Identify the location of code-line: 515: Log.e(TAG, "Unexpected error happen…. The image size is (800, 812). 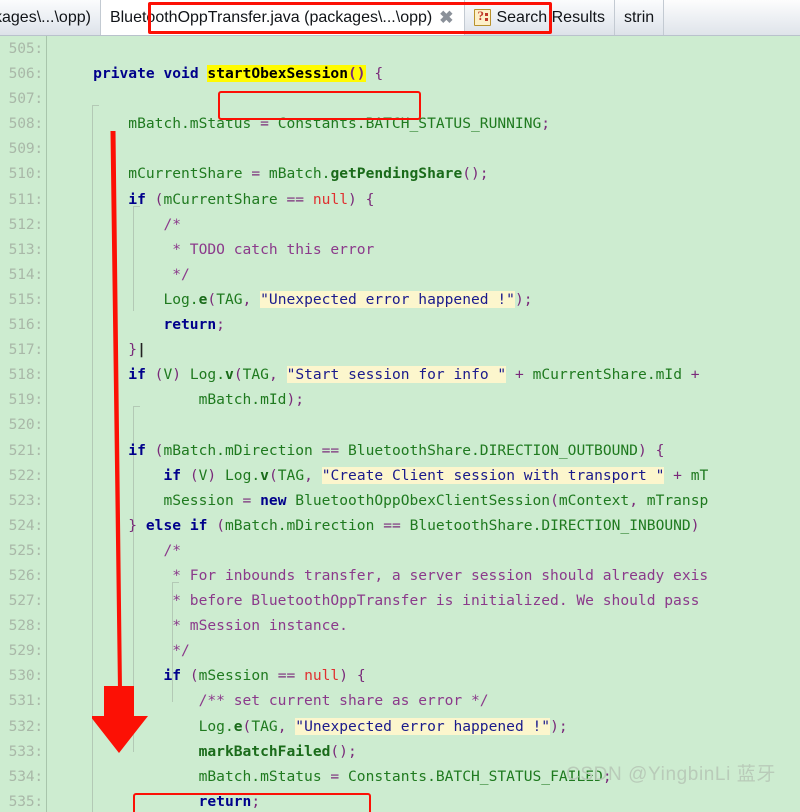
(400, 299).